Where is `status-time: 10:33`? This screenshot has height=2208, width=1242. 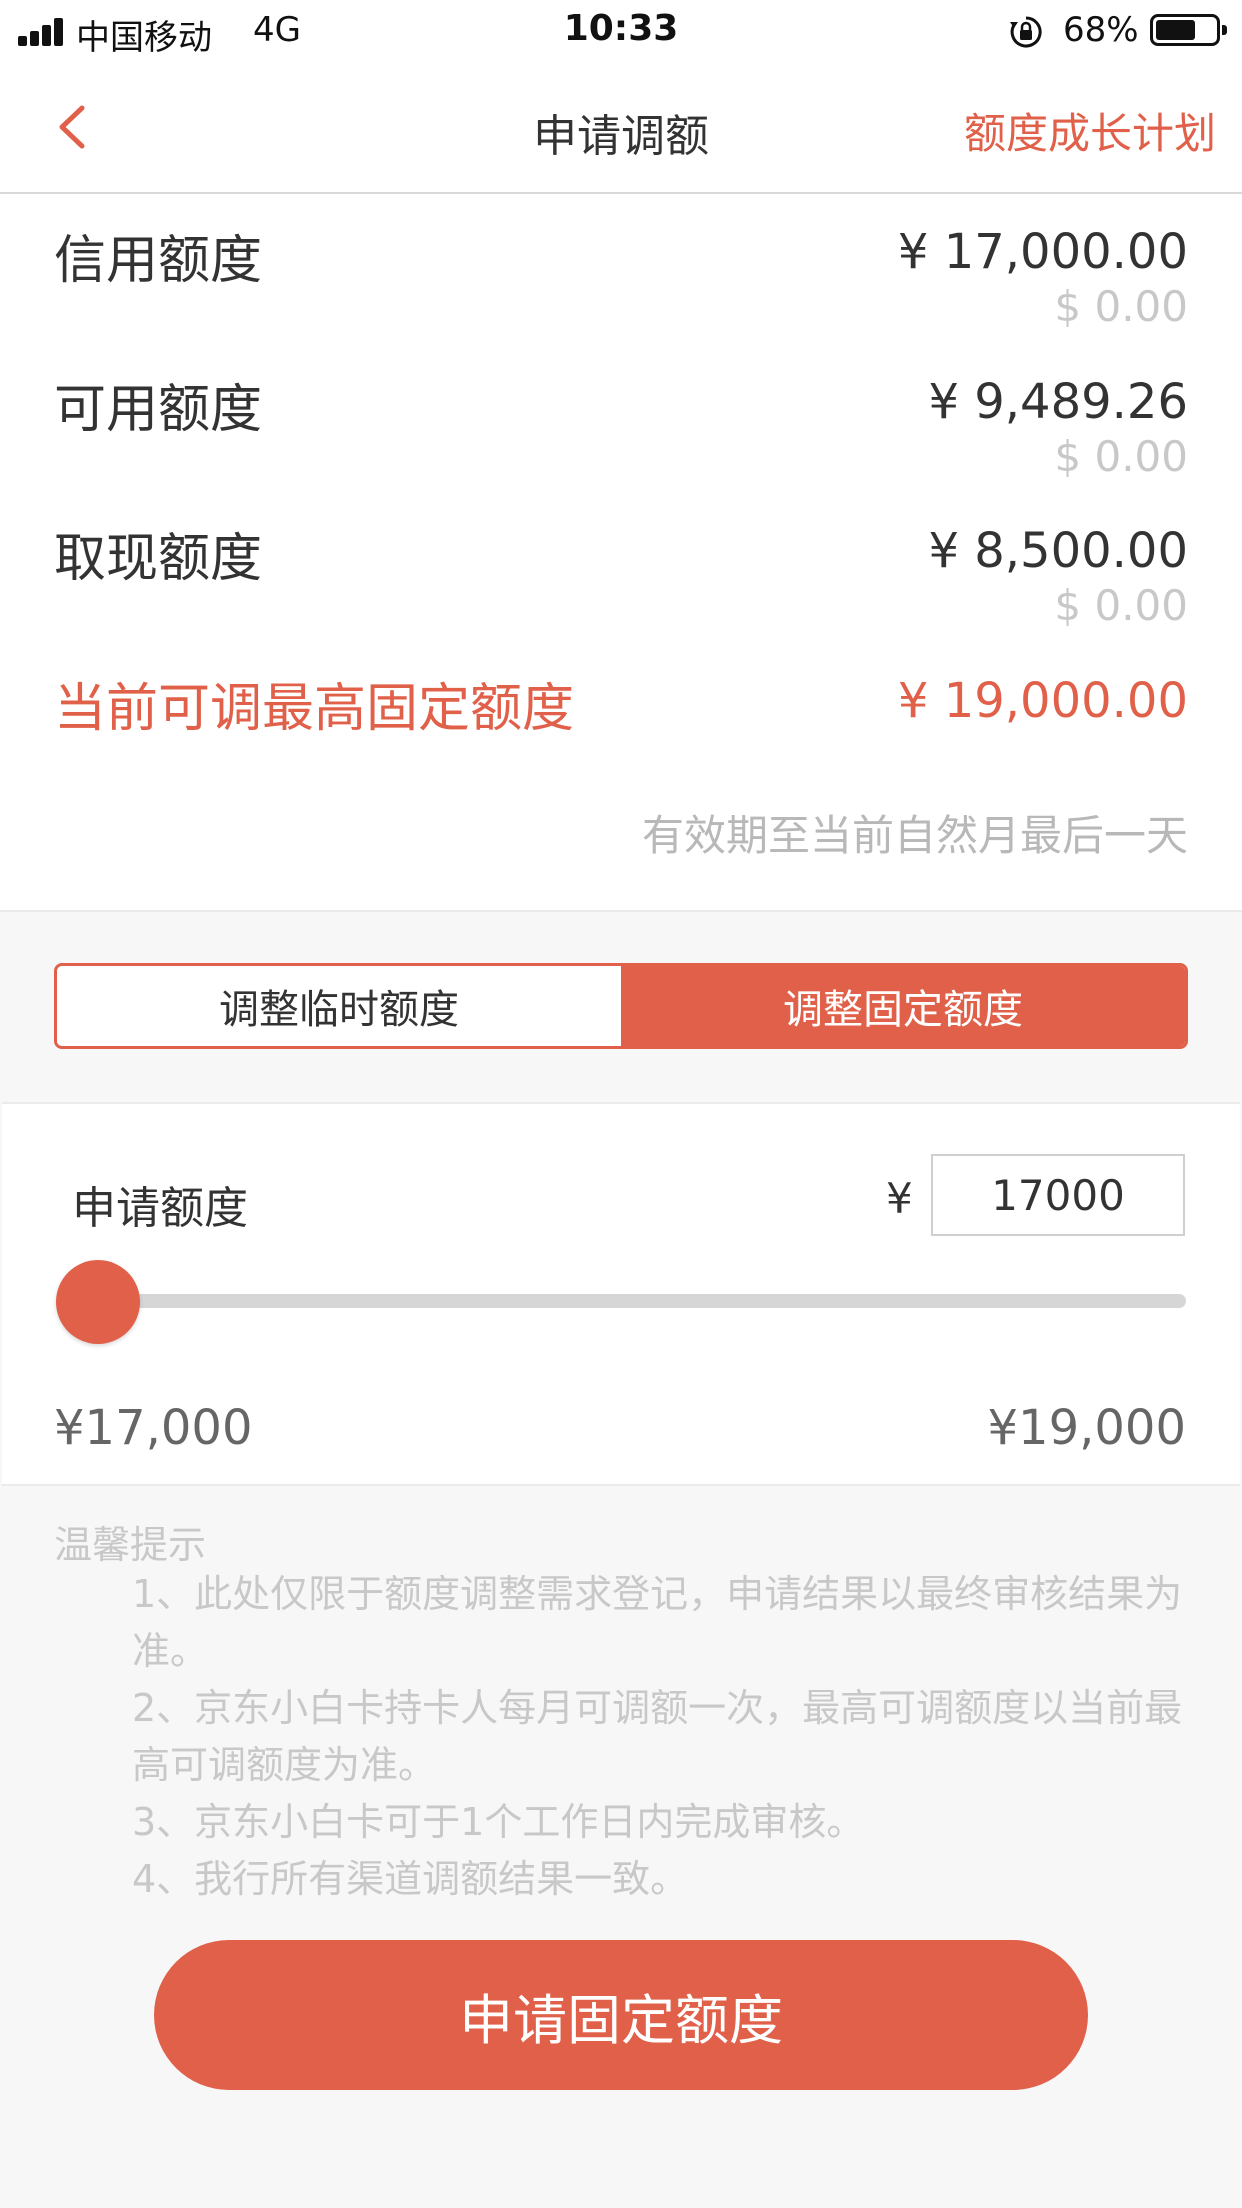 status-time: 10:33 is located at coordinates (621, 28).